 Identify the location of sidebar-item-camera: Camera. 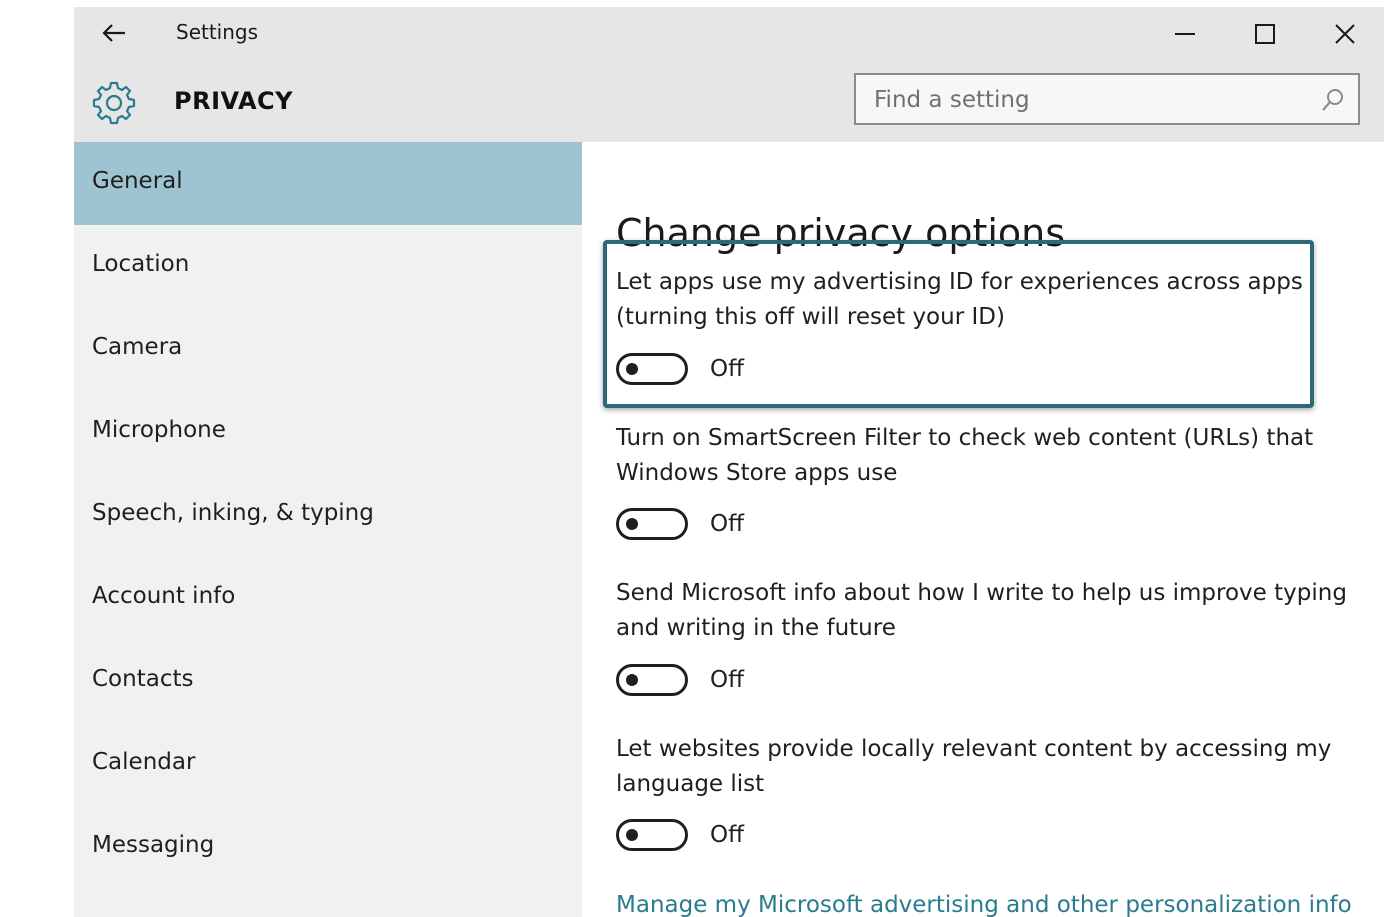
(328, 349).